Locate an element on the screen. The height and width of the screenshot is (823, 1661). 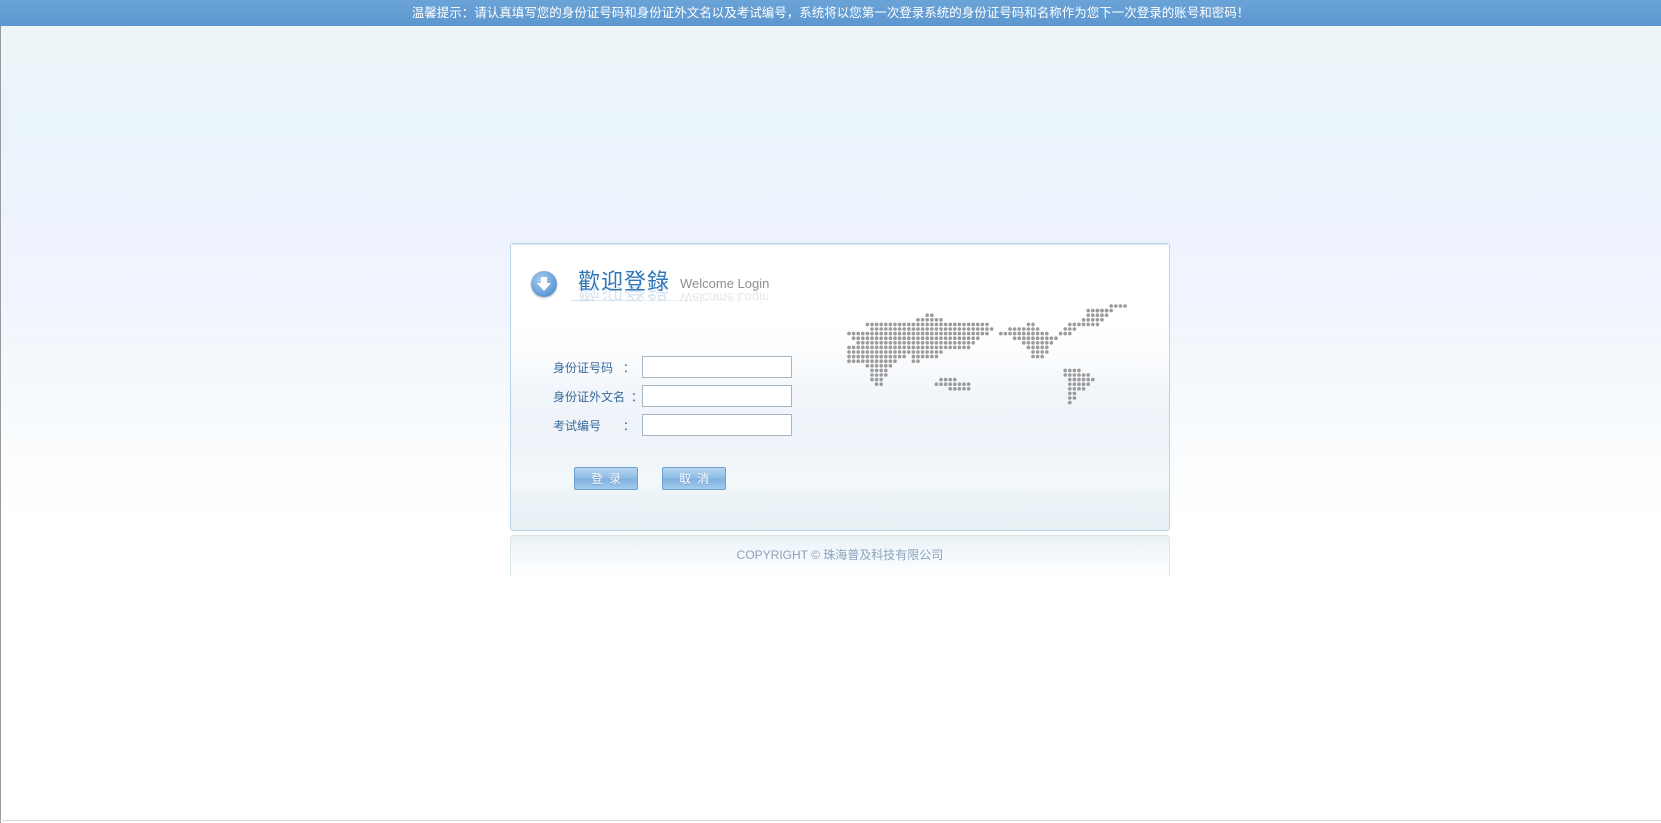
window-left-edge is located at coordinates (0, 411).